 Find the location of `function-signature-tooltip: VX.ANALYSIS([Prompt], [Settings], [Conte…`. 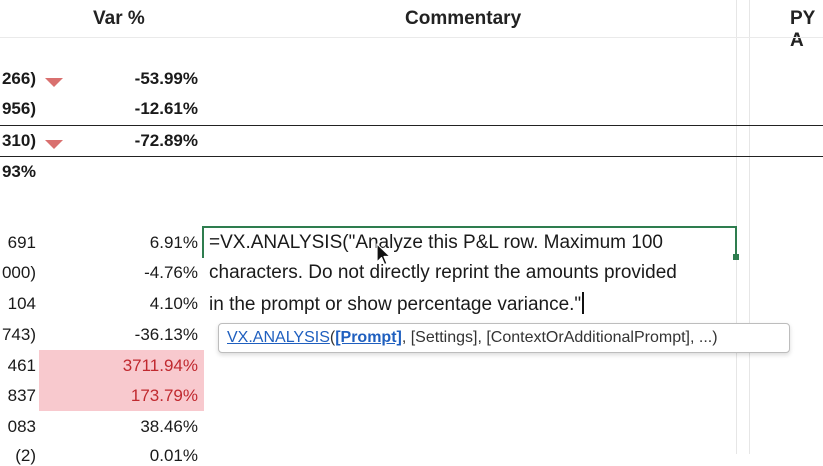

function-signature-tooltip: VX.ANALYSIS([Prompt], [Settings], [Conte… is located at coordinates (504, 338).